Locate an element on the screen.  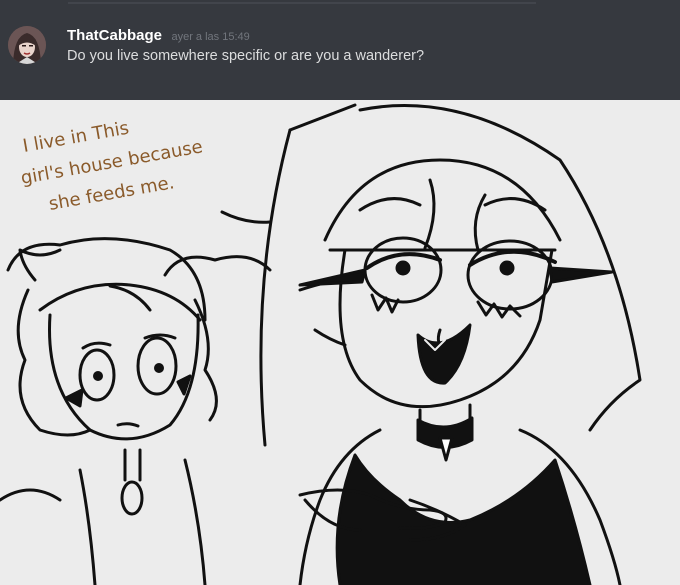
avatar-image is located at coordinates (27, 45).